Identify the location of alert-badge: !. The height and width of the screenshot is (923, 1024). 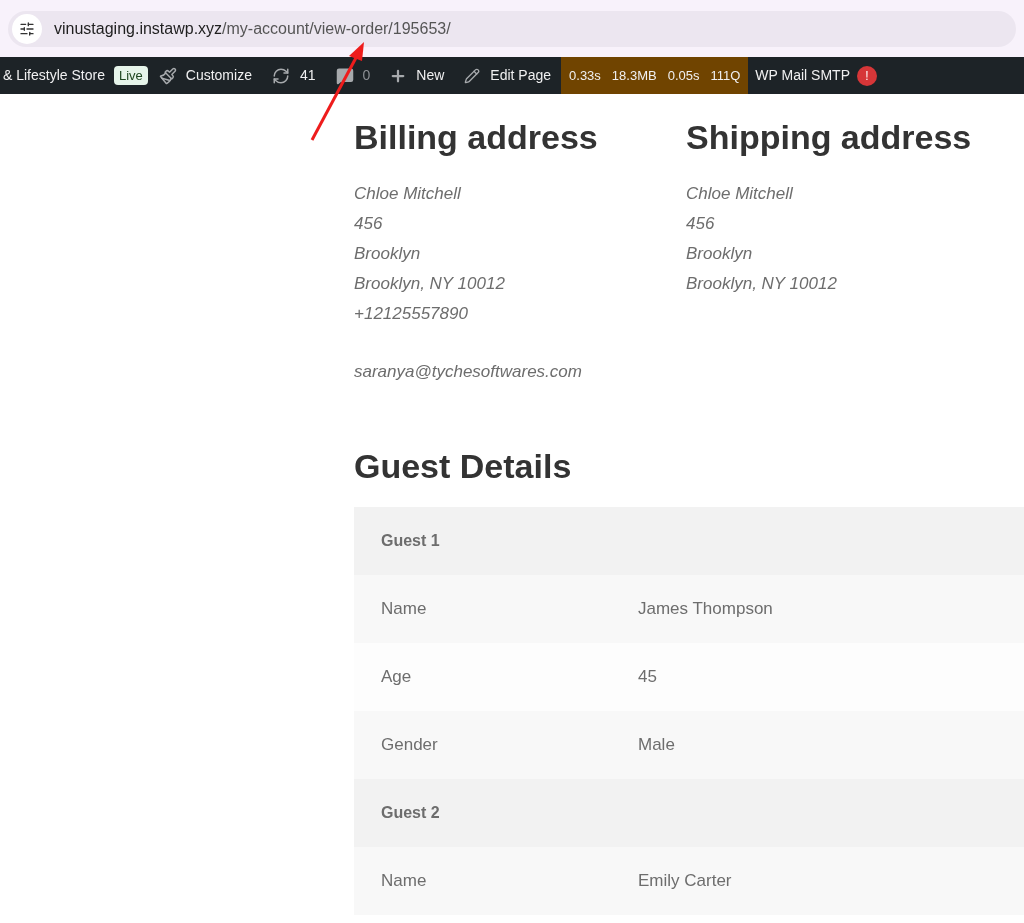
(867, 75).